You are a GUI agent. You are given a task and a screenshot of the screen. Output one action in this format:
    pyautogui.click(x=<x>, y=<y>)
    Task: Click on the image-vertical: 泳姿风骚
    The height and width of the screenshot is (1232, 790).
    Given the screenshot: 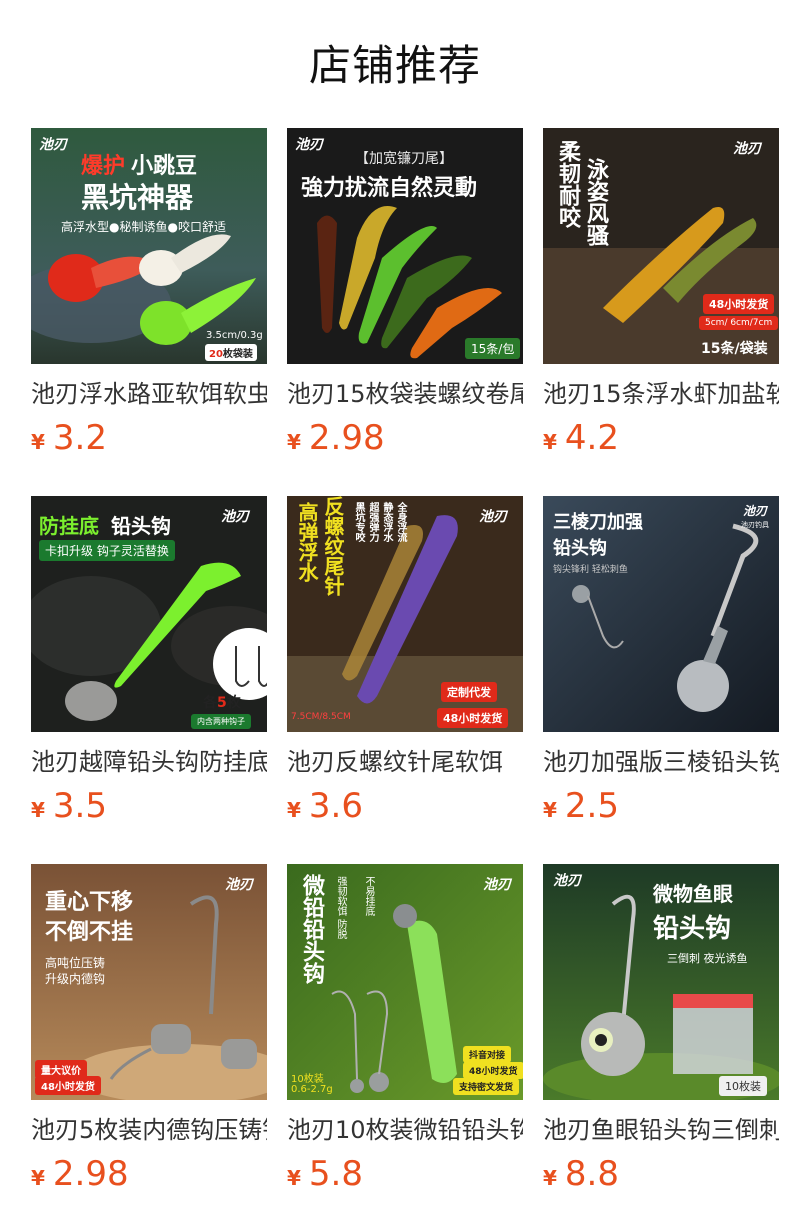 What is the action you would take?
    pyautogui.click(x=595, y=202)
    